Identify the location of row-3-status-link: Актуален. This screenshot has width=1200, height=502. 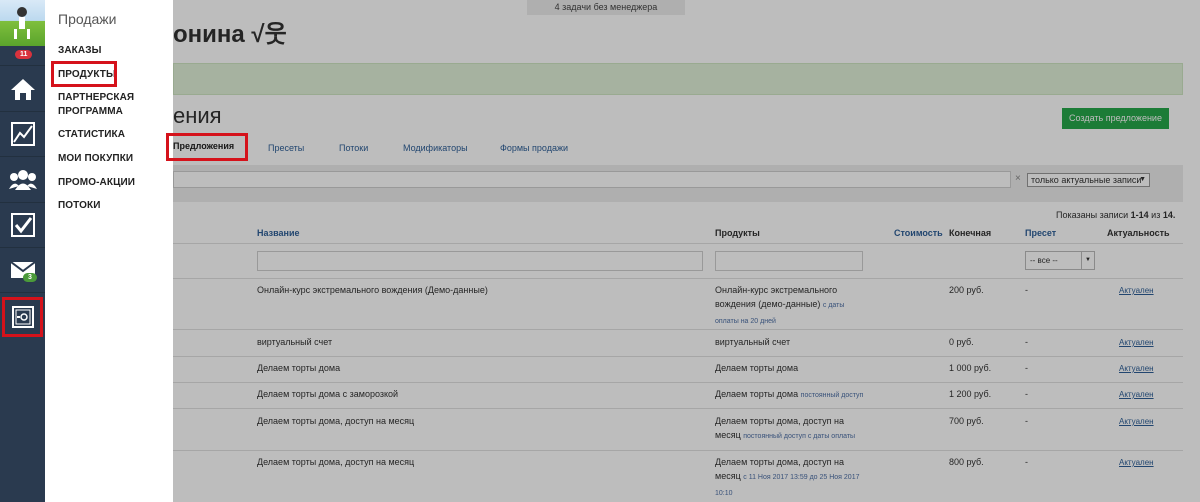
(1136, 368).